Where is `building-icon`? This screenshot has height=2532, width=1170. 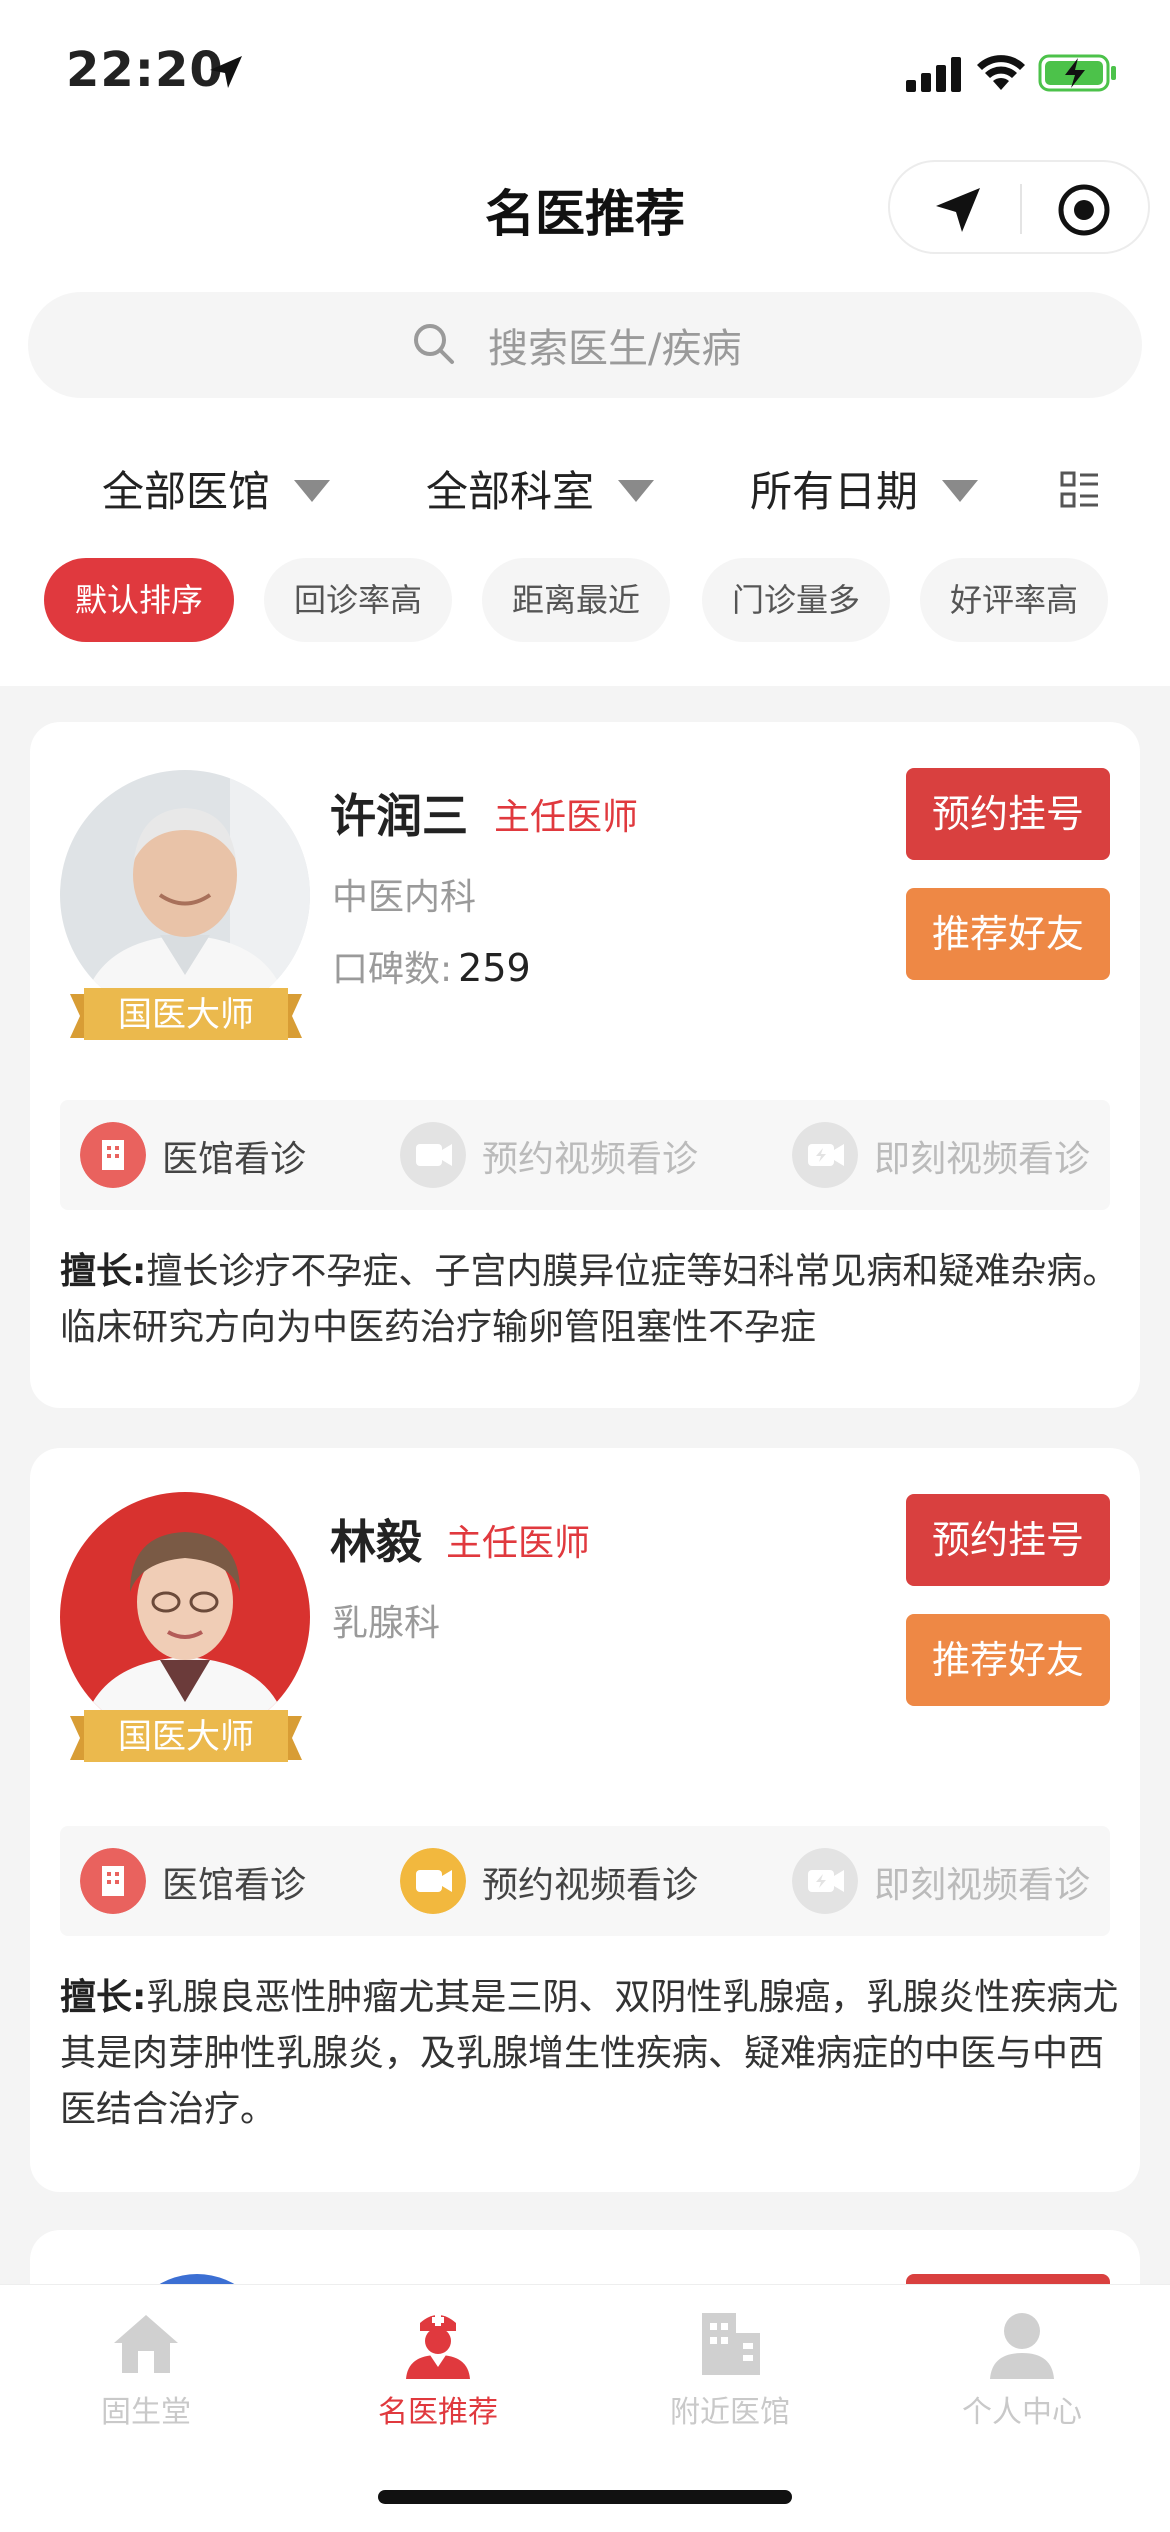 building-icon is located at coordinates (731, 2344).